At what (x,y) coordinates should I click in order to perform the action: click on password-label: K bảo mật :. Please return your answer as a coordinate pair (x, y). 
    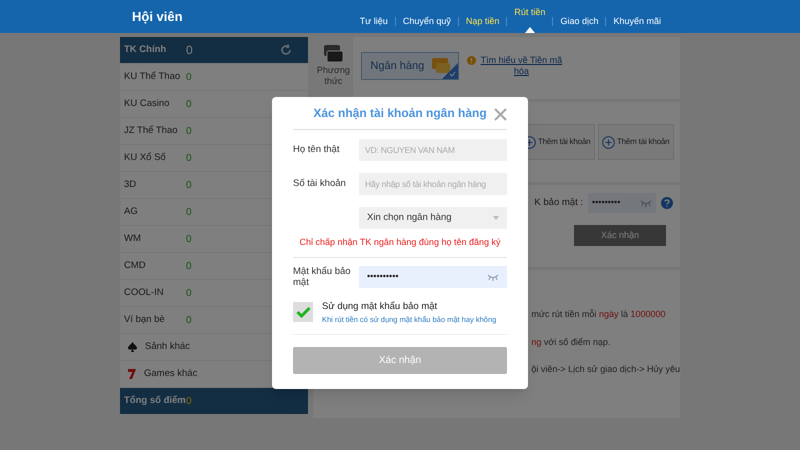
    Looking at the image, I should click on (558, 203).